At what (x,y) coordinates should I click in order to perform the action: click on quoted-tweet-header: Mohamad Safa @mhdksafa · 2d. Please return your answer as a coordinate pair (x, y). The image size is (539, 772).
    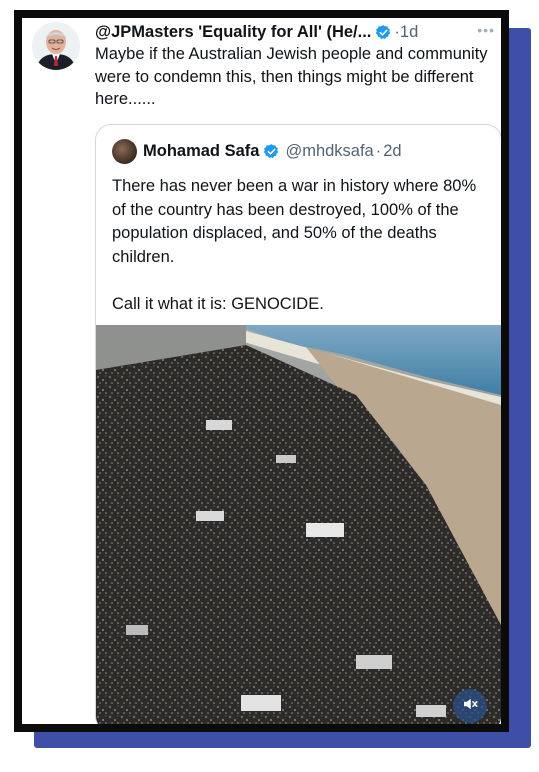
    Looking at the image, I should click on (272, 151).